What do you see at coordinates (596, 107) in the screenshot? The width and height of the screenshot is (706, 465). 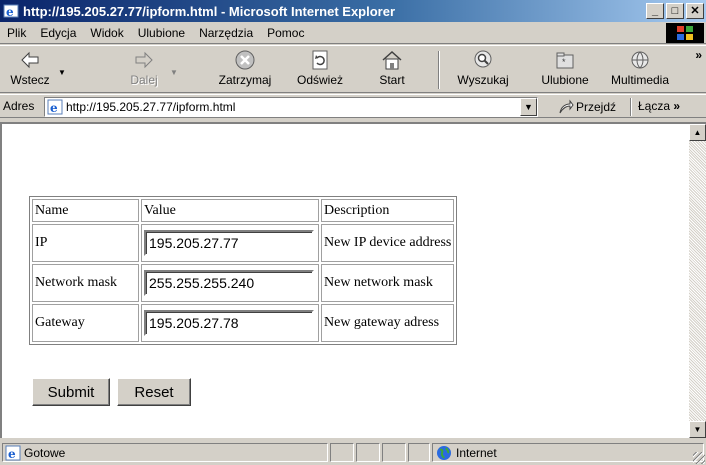 I see `go-label: Przejdź` at bounding box center [596, 107].